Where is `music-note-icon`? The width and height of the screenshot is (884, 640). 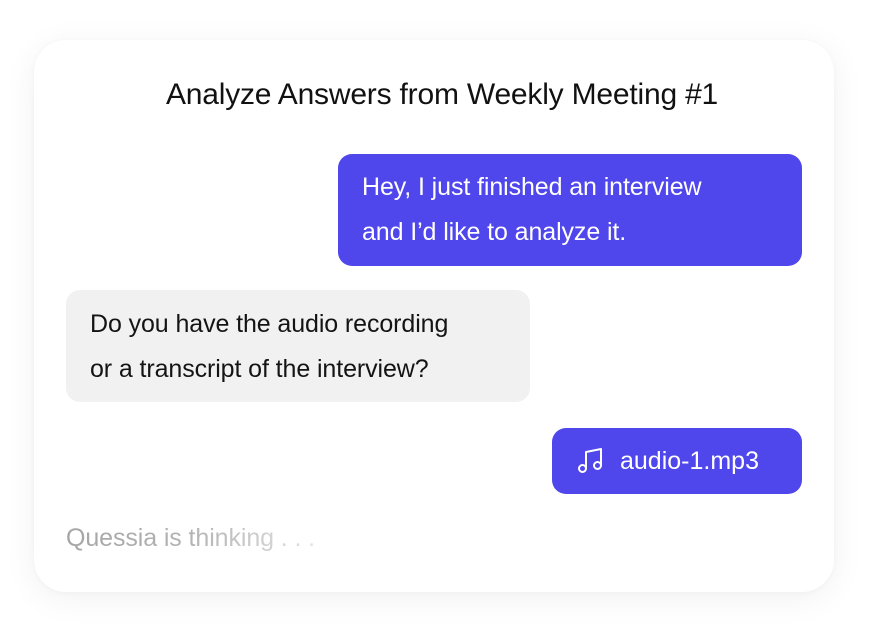 music-note-icon is located at coordinates (590, 460).